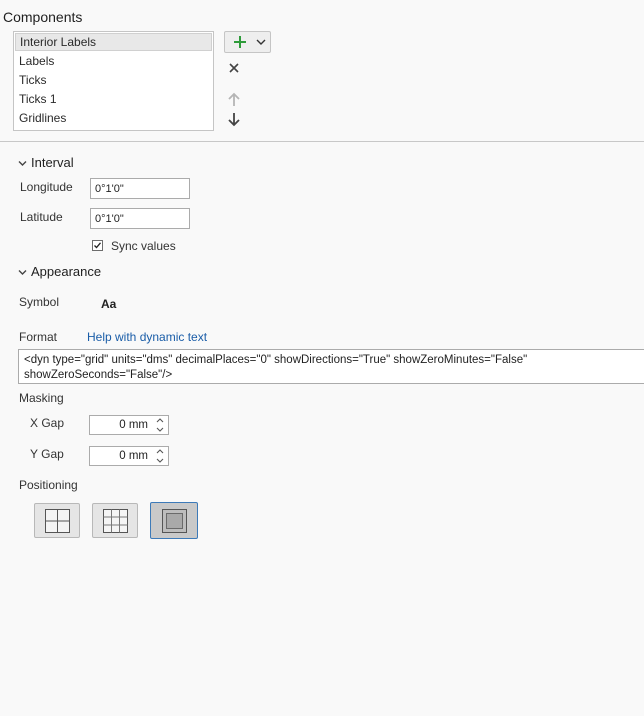 The image size is (644, 716). Describe the element at coordinates (133, 456) in the screenshot. I see `y-gap-value: 0 mm` at that location.